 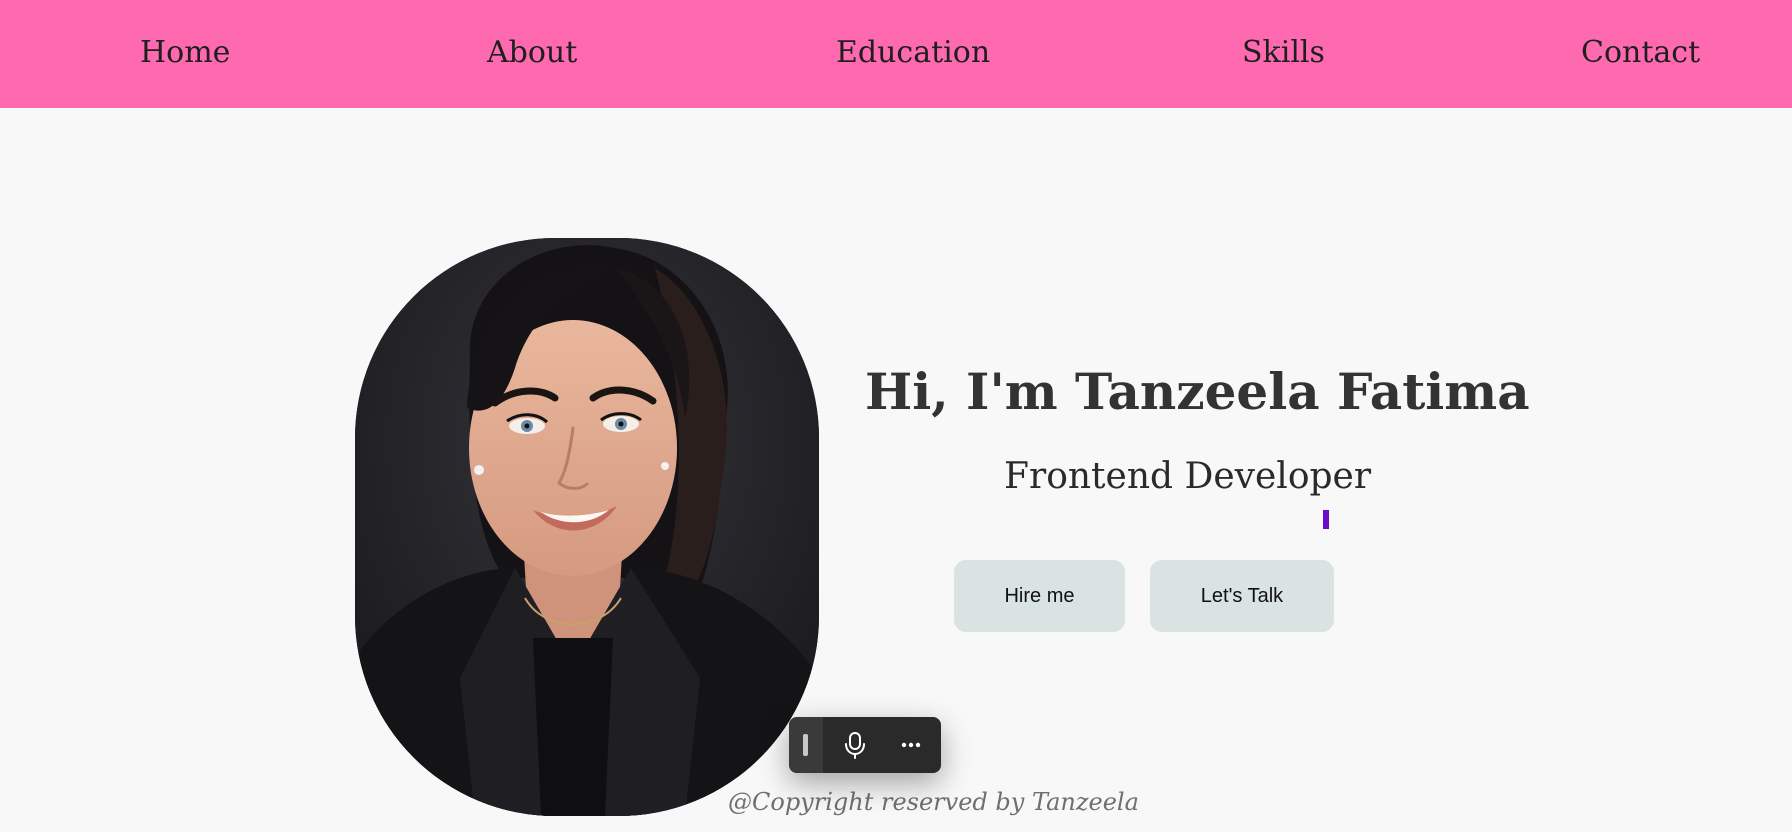 I want to click on top-navbar: Home About Education Skills Contact, so click(x=896, y=54).